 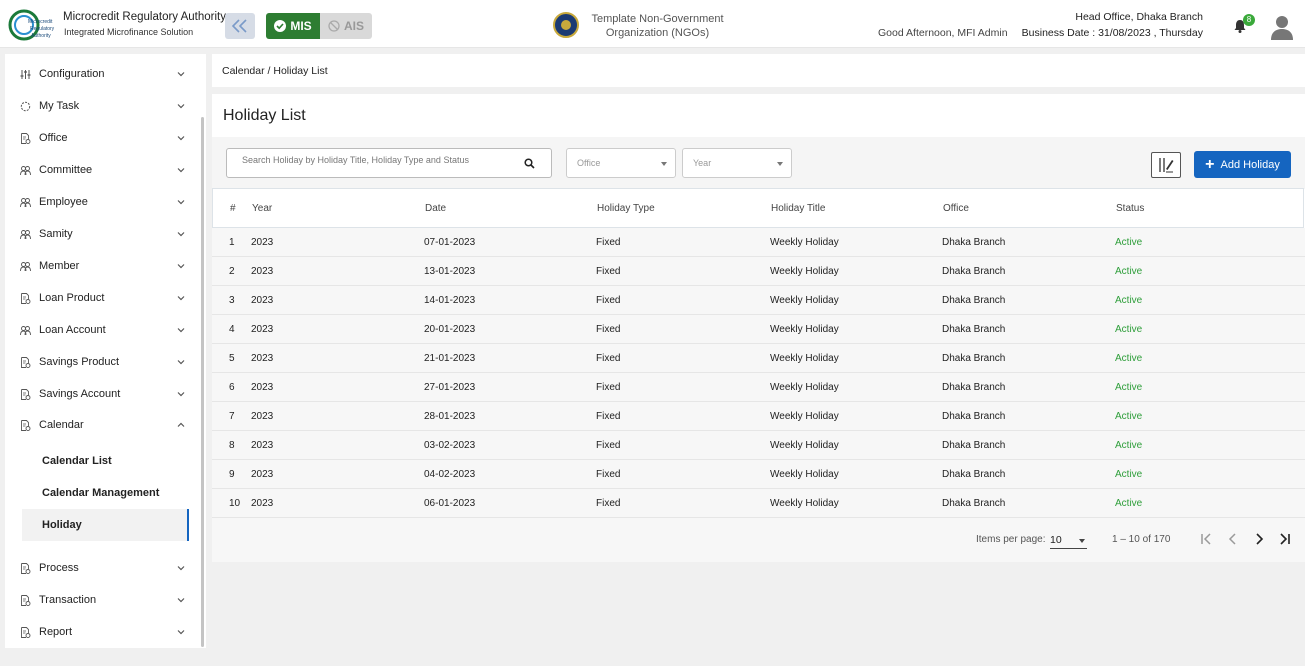 I want to click on sidebar-item-samity: Samity, so click(x=100, y=234).